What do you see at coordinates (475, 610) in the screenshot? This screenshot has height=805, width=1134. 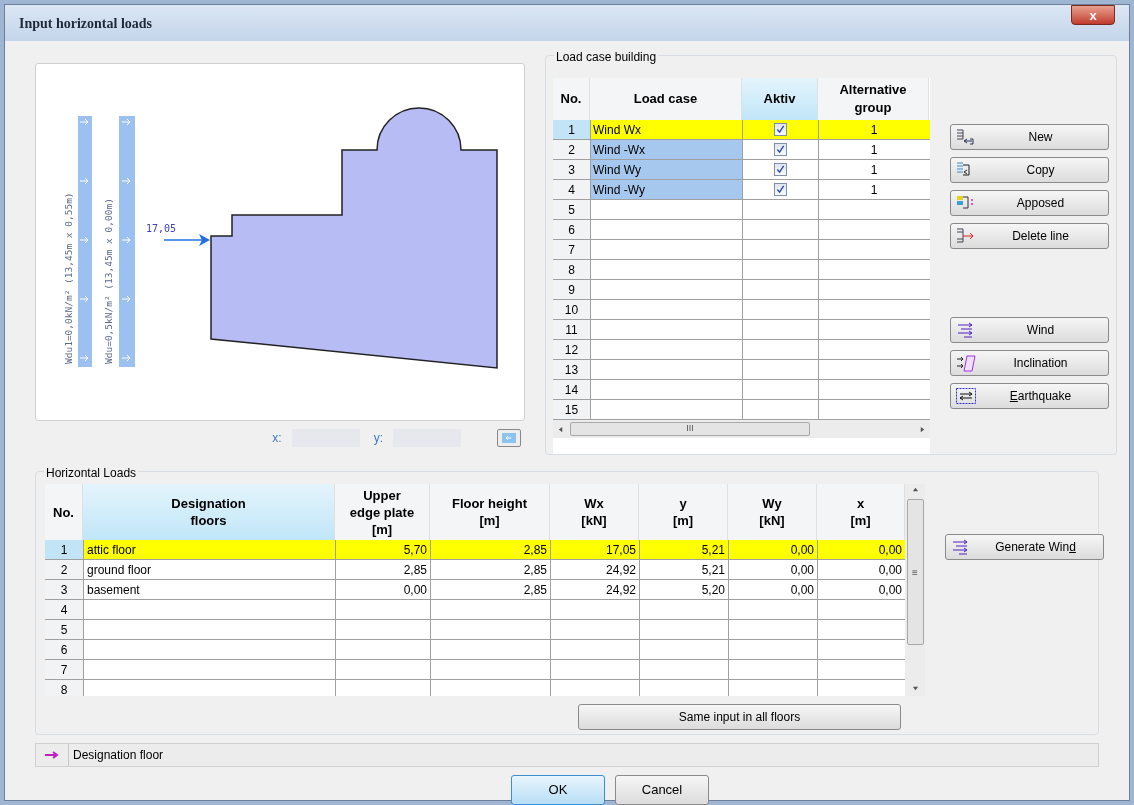 I see `table-row: 4` at bounding box center [475, 610].